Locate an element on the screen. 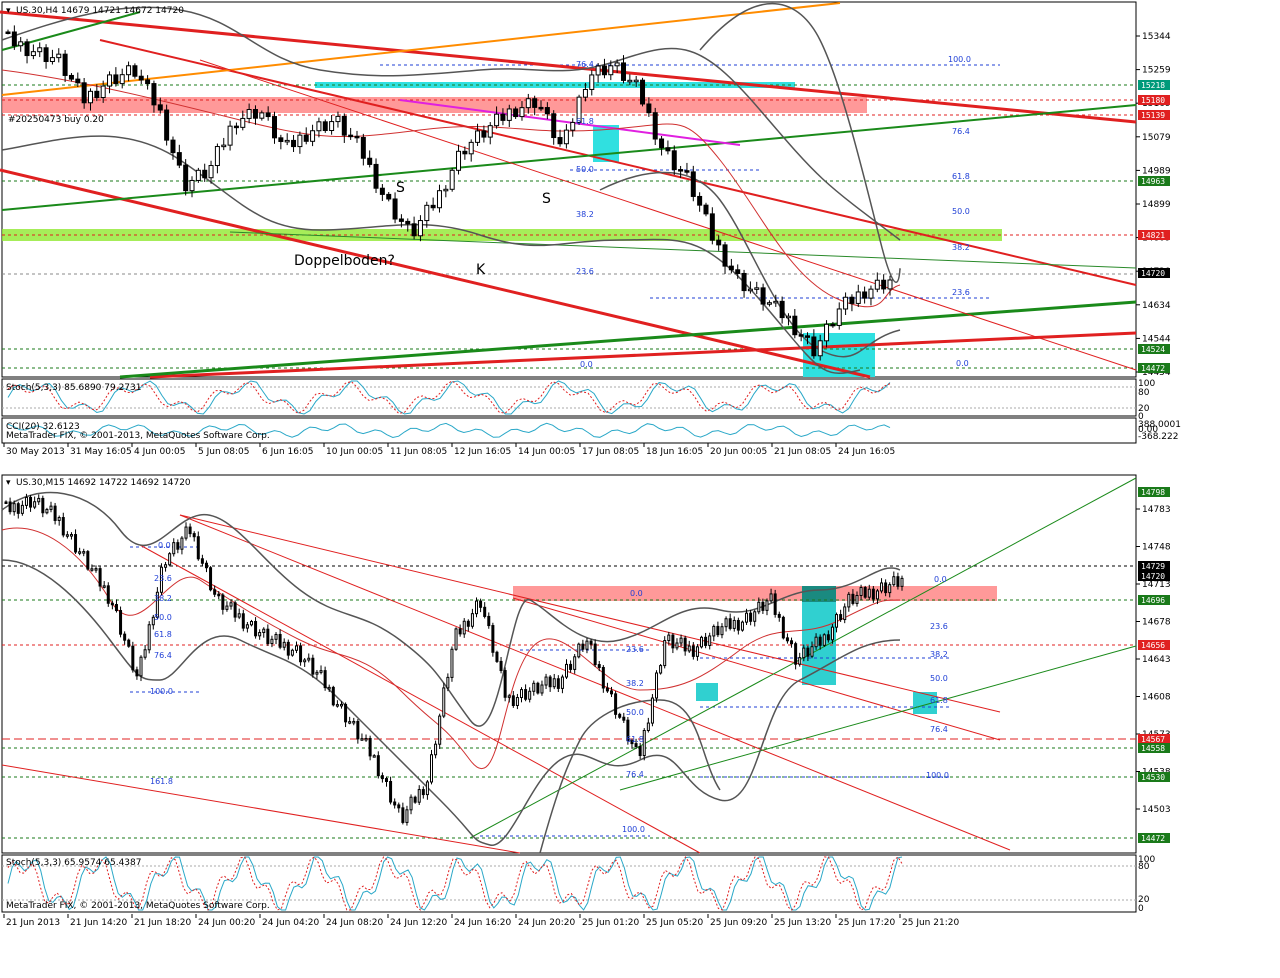 This screenshot has width=1280, height=978. price-label: 14567 is located at coordinates (1153, 739).